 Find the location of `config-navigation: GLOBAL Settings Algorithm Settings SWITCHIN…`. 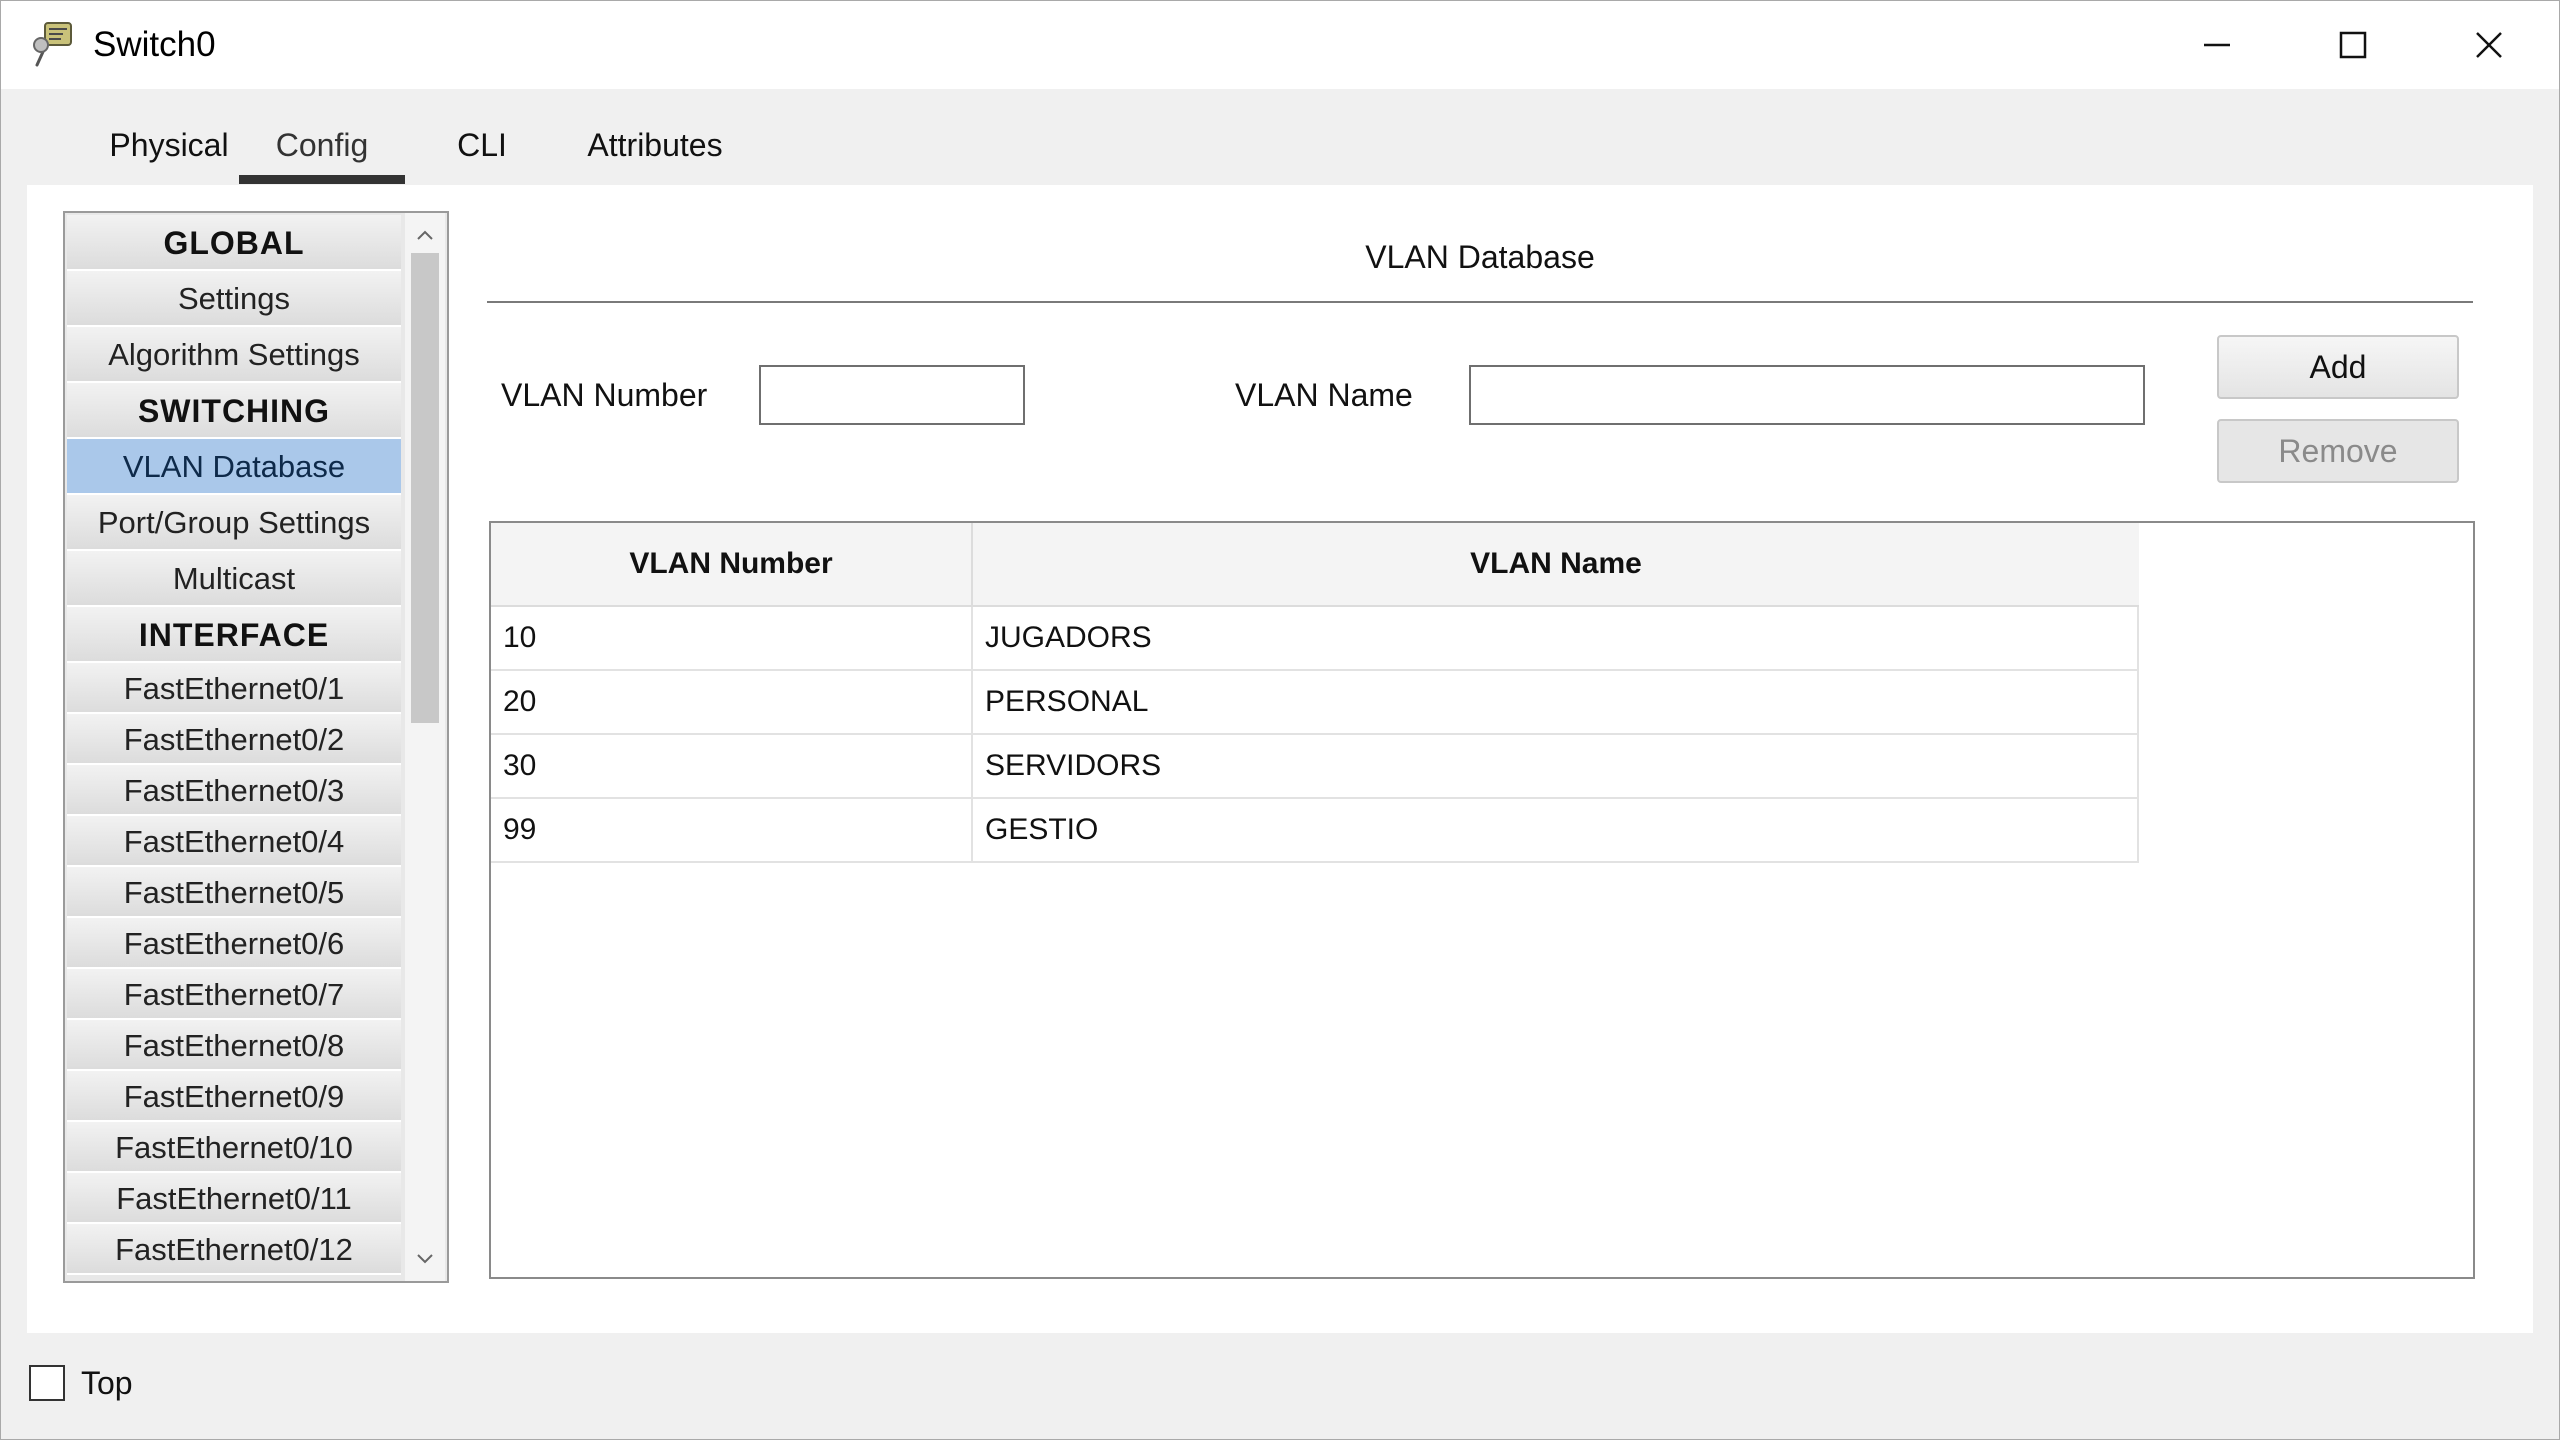

config-navigation: GLOBAL Settings Algorithm Settings SWITCHIN… is located at coordinates (256, 747).